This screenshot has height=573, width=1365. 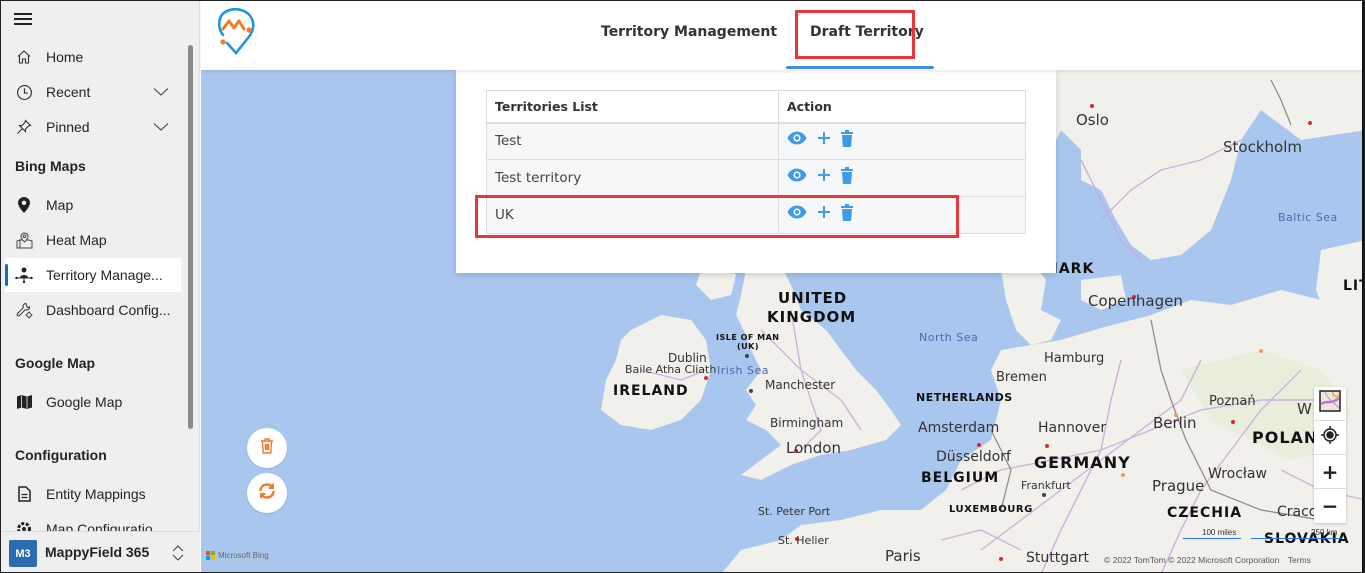 What do you see at coordinates (902, 107) in the screenshot?
I see `column-header-action: Action` at bounding box center [902, 107].